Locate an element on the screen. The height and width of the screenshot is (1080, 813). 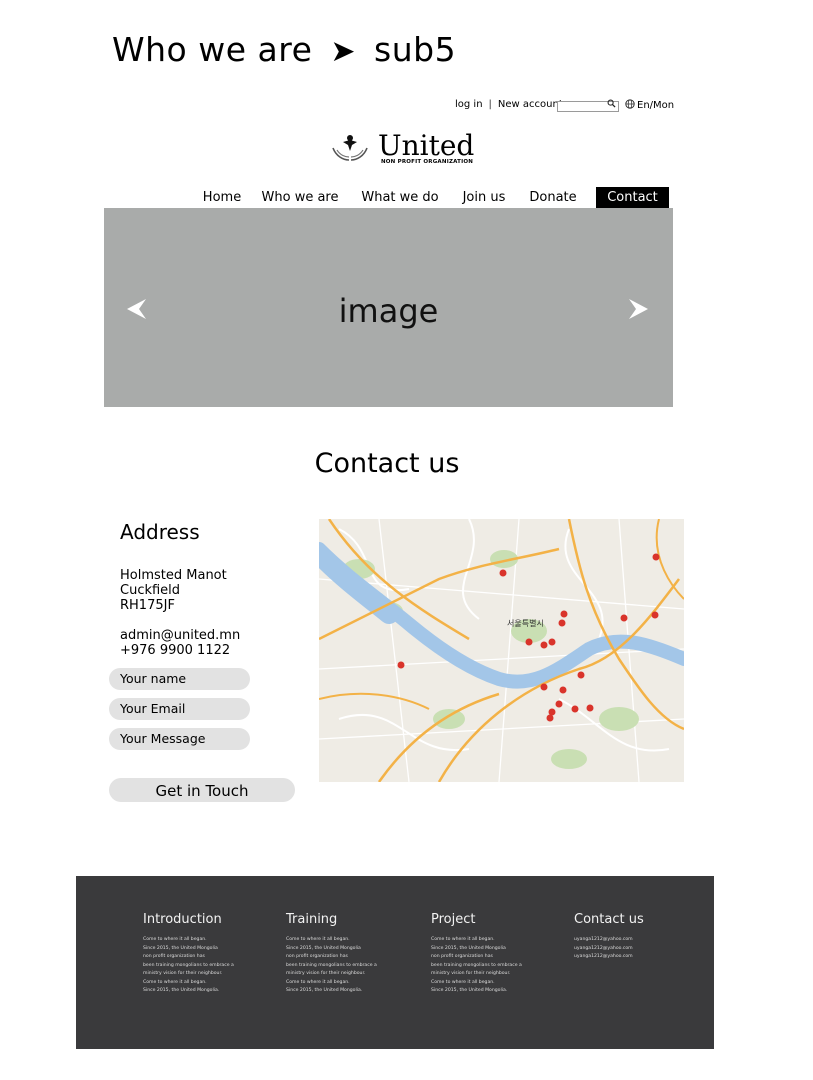
map-graphic: 서울특별시 is located at coordinates (501, 650).